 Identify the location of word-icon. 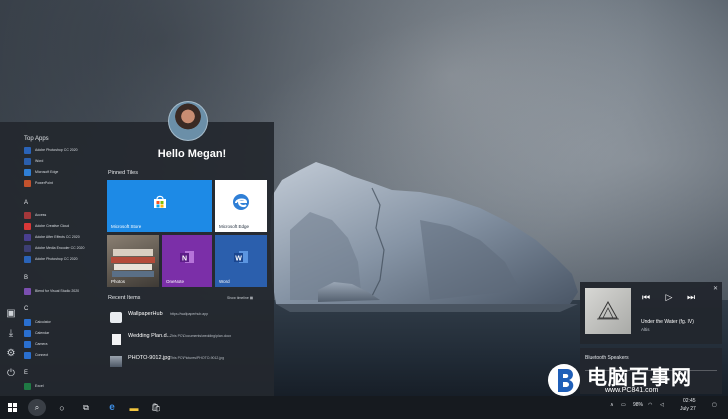
(27, 161).